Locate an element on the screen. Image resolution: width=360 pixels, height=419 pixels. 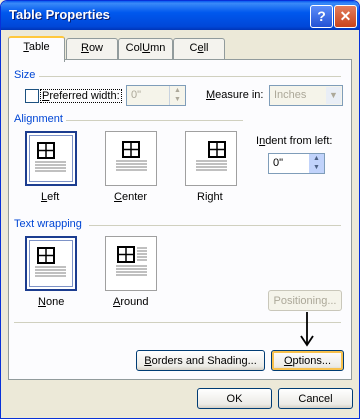
tab-table: Table is located at coordinates (36, 49).